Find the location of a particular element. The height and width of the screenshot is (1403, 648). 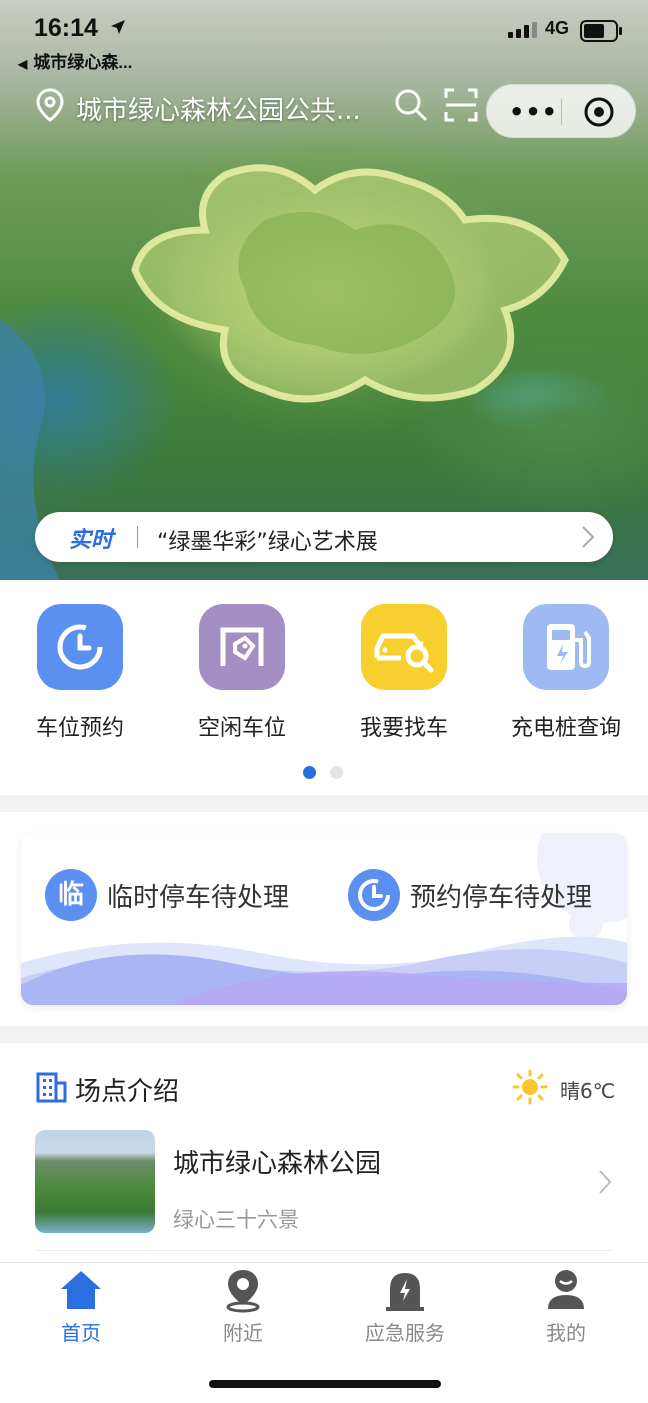

back-triangle-icon: ◀ is located at coordinates (23, 64).